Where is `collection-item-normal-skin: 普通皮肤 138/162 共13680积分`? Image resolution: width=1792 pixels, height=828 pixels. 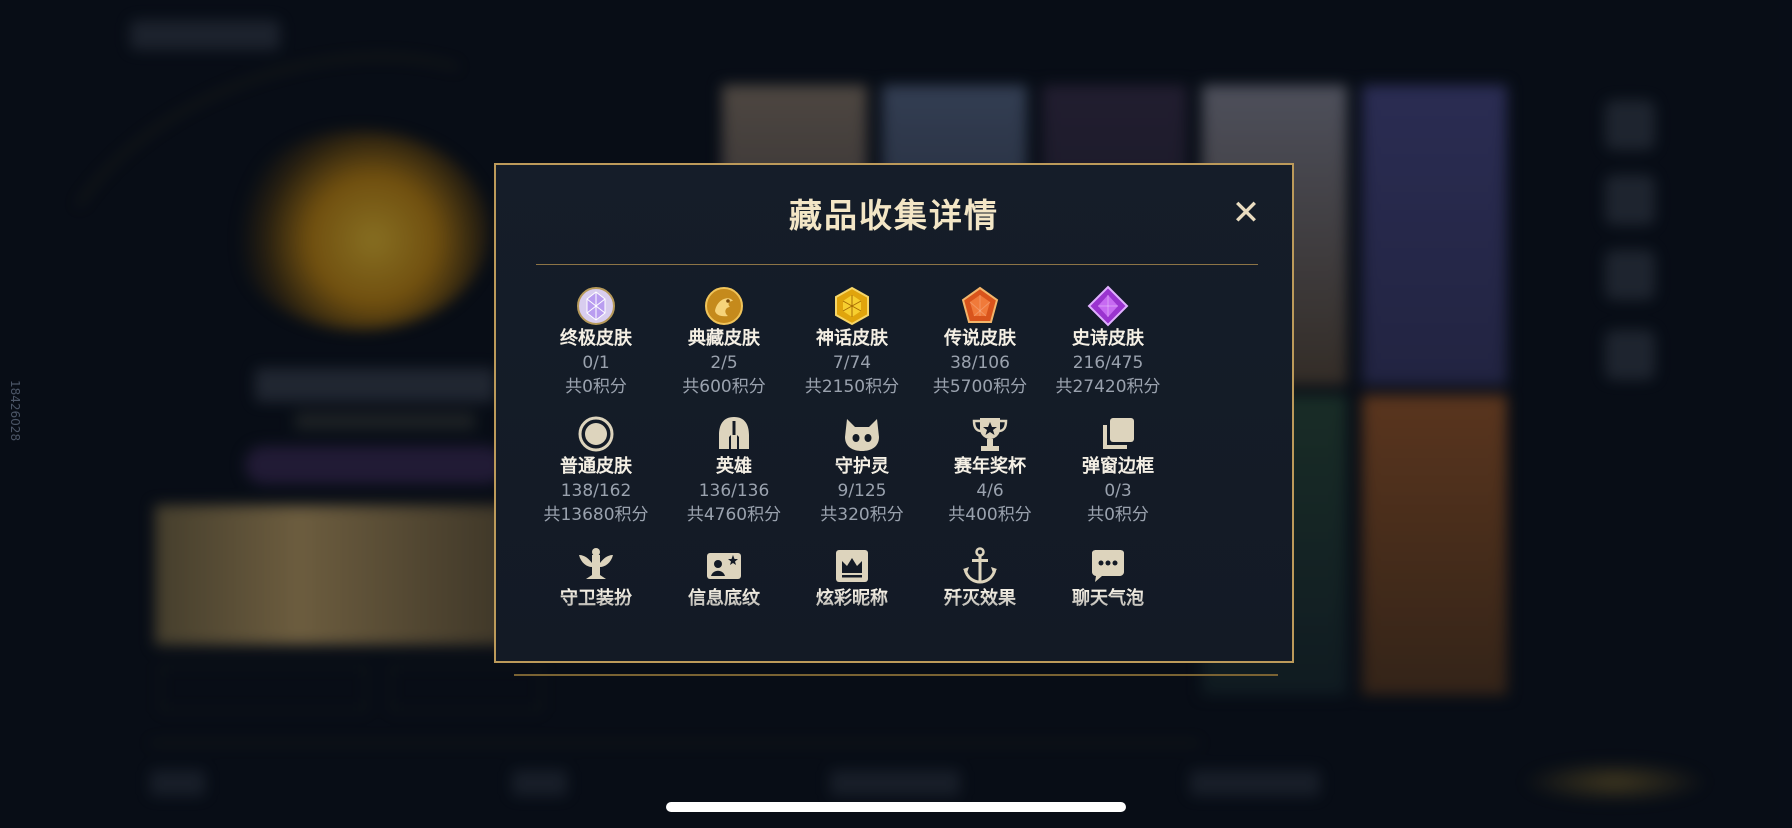
collection-item-normal-skin: 普通皮肤 138/162 共13680积分 is located at coordinates (596, 470).